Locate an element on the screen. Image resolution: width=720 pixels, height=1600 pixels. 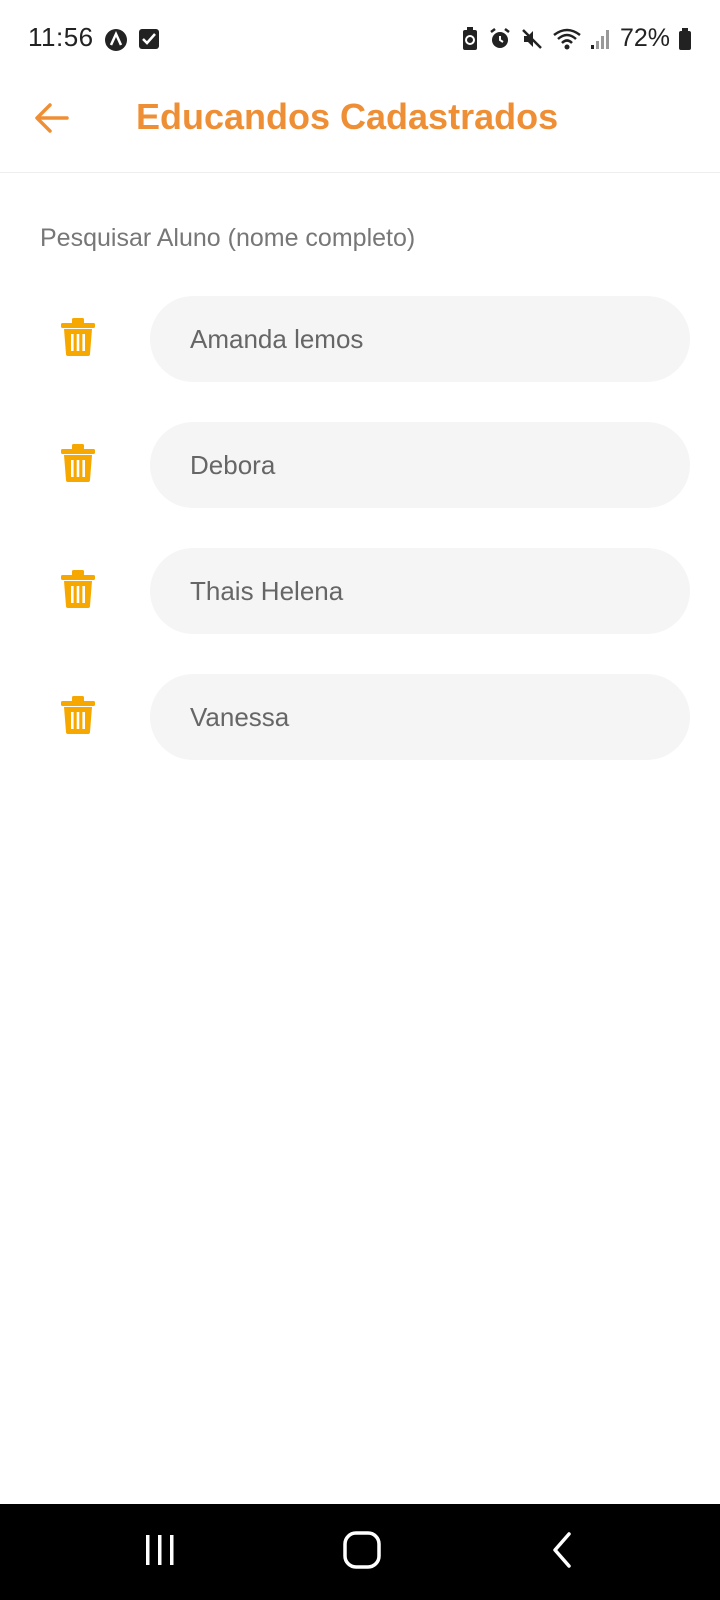
app-notification-icon is located at coordinates (116, 42).